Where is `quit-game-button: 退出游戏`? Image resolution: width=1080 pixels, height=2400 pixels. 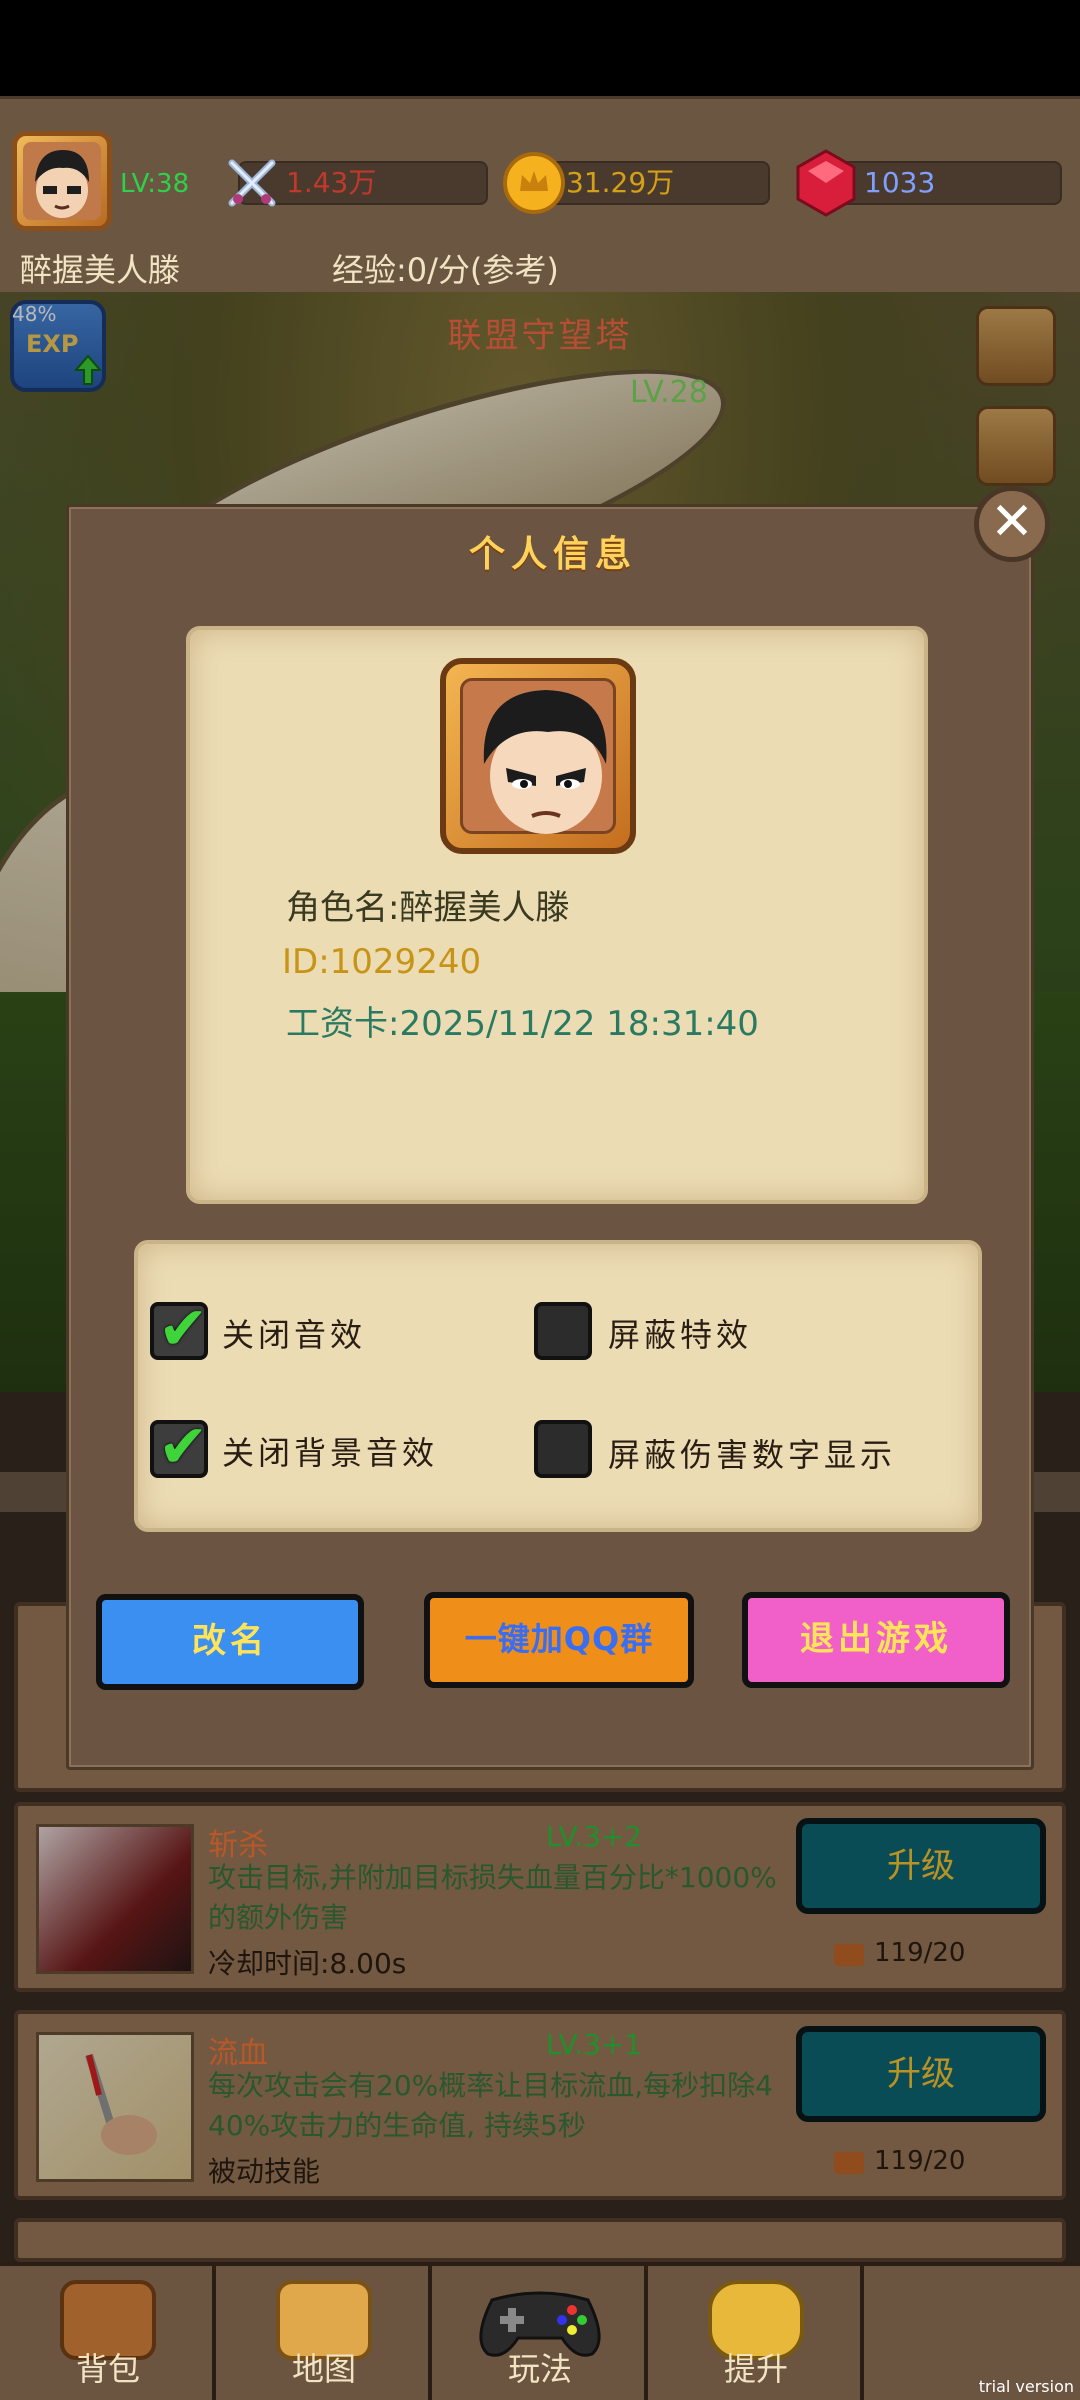 quit-game-button: 退出游戏 is located at coordinates (876, 1640).